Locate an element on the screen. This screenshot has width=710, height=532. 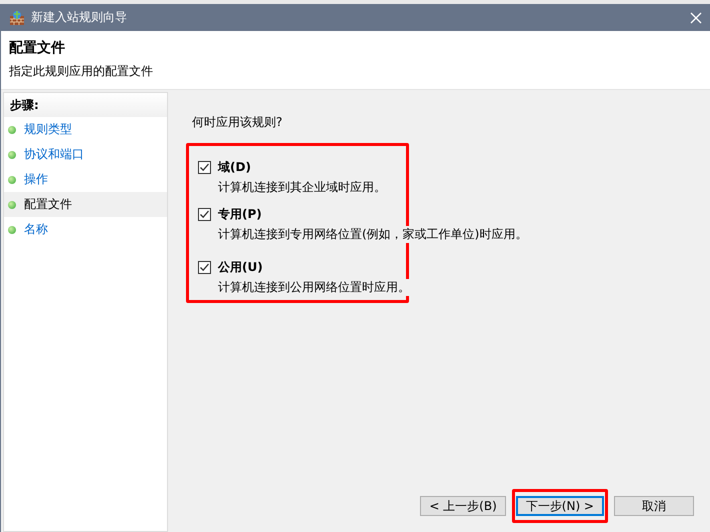
step-item: 操作 is located at coordinates (85, 179).